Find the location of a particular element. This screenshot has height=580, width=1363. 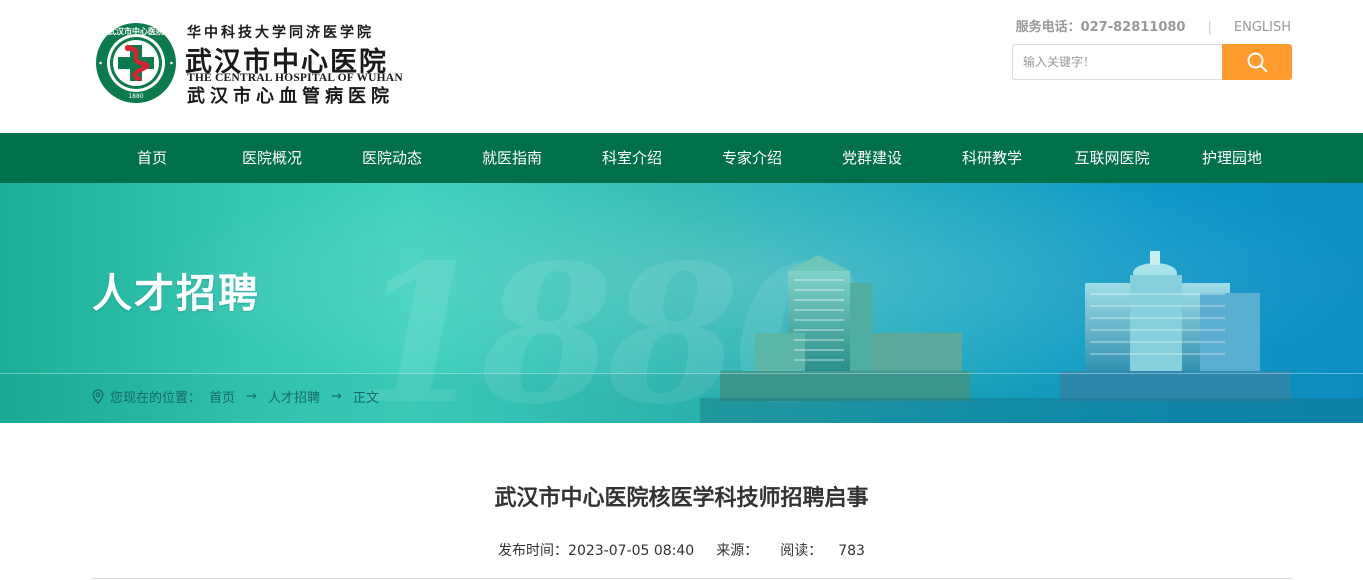

nav-item-overview: 医院概况 is located at coordinates (272, 158).